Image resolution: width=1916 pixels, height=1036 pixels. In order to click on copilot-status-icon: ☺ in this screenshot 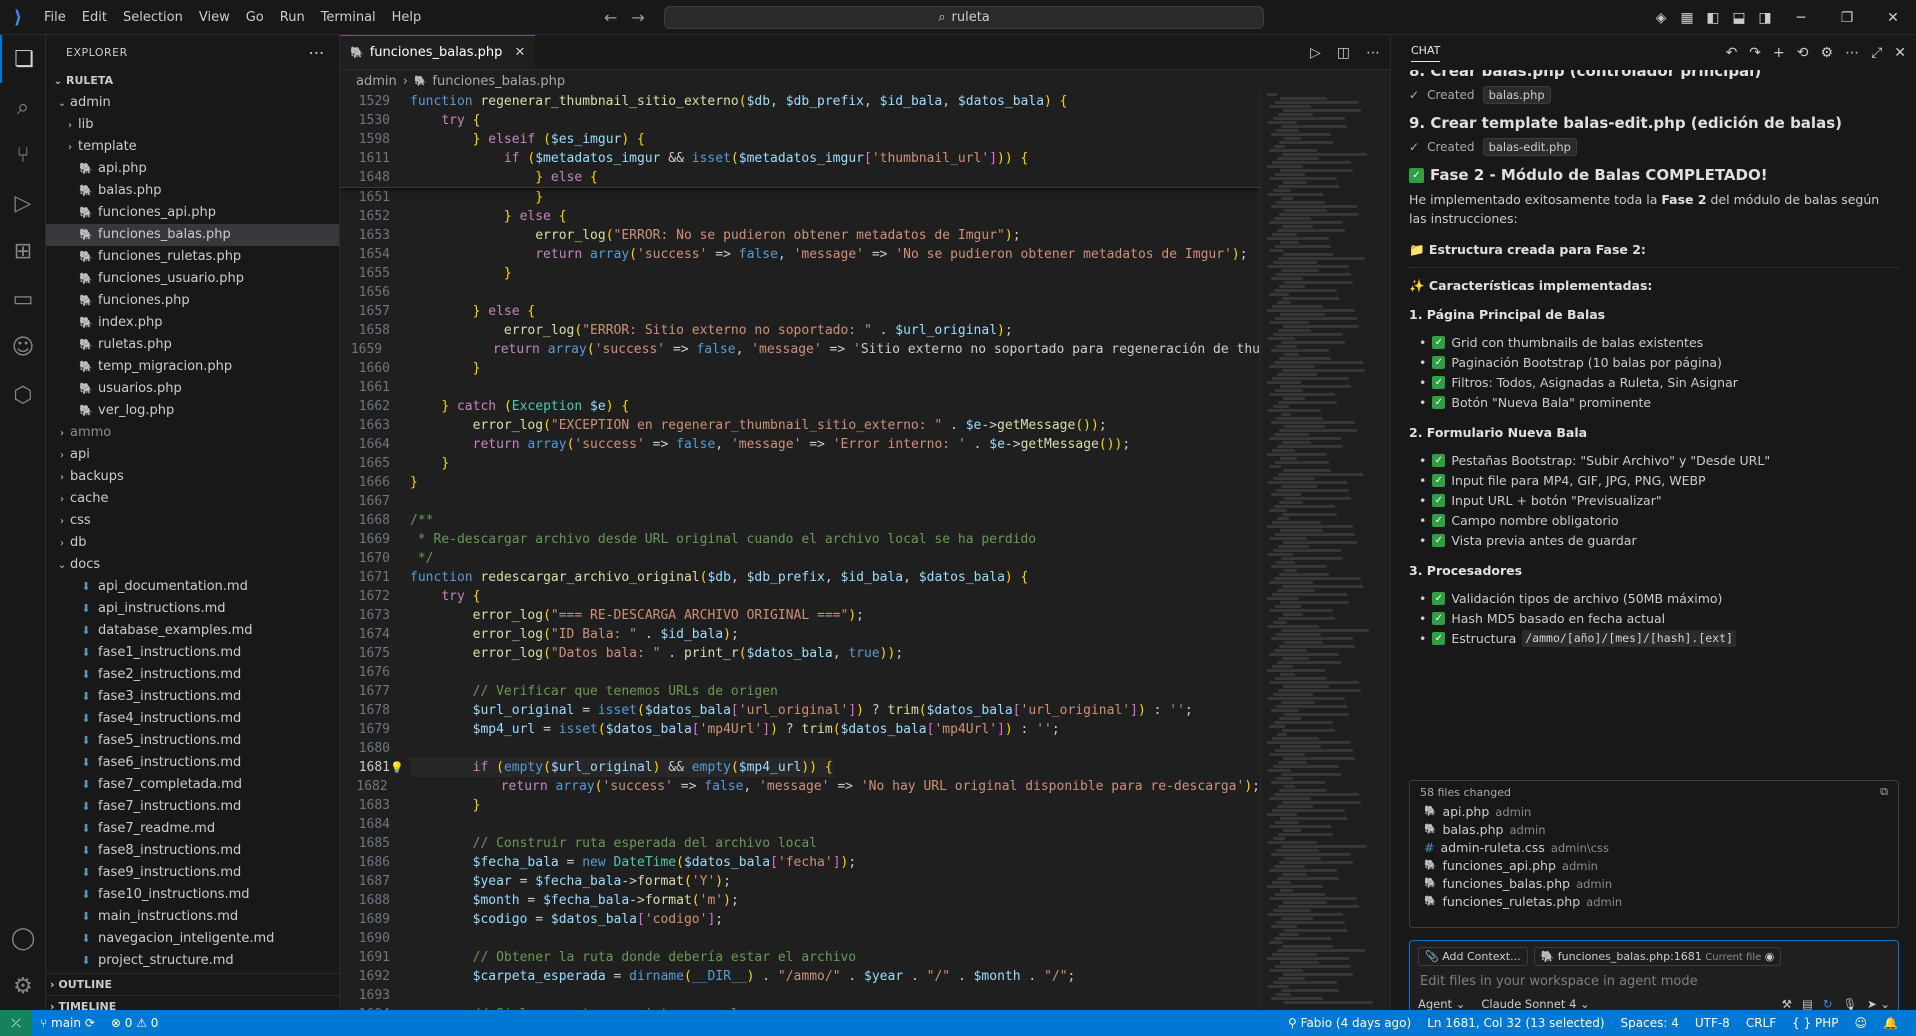, I will do `click(1861, 1023)`.